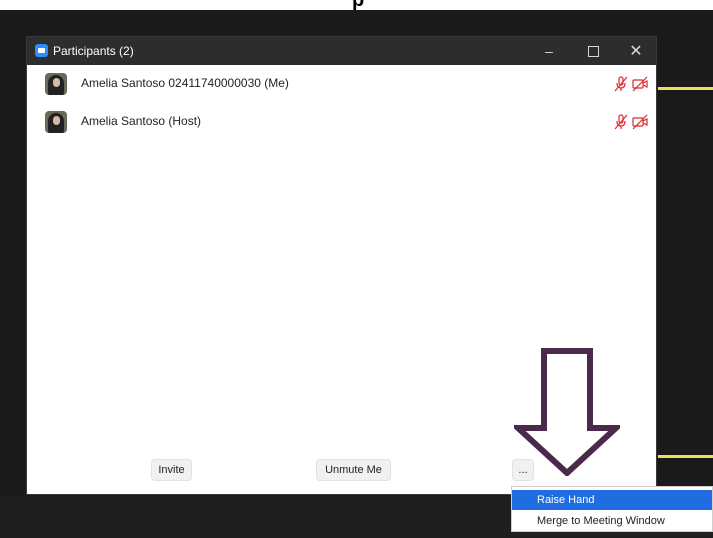 The height and width of the screenshot is (538, 713). What do you see at coordinates (353, 470) in the screenshot?
I see `unmute-me-button: Unmute Me` at bounding box center [353, 470].